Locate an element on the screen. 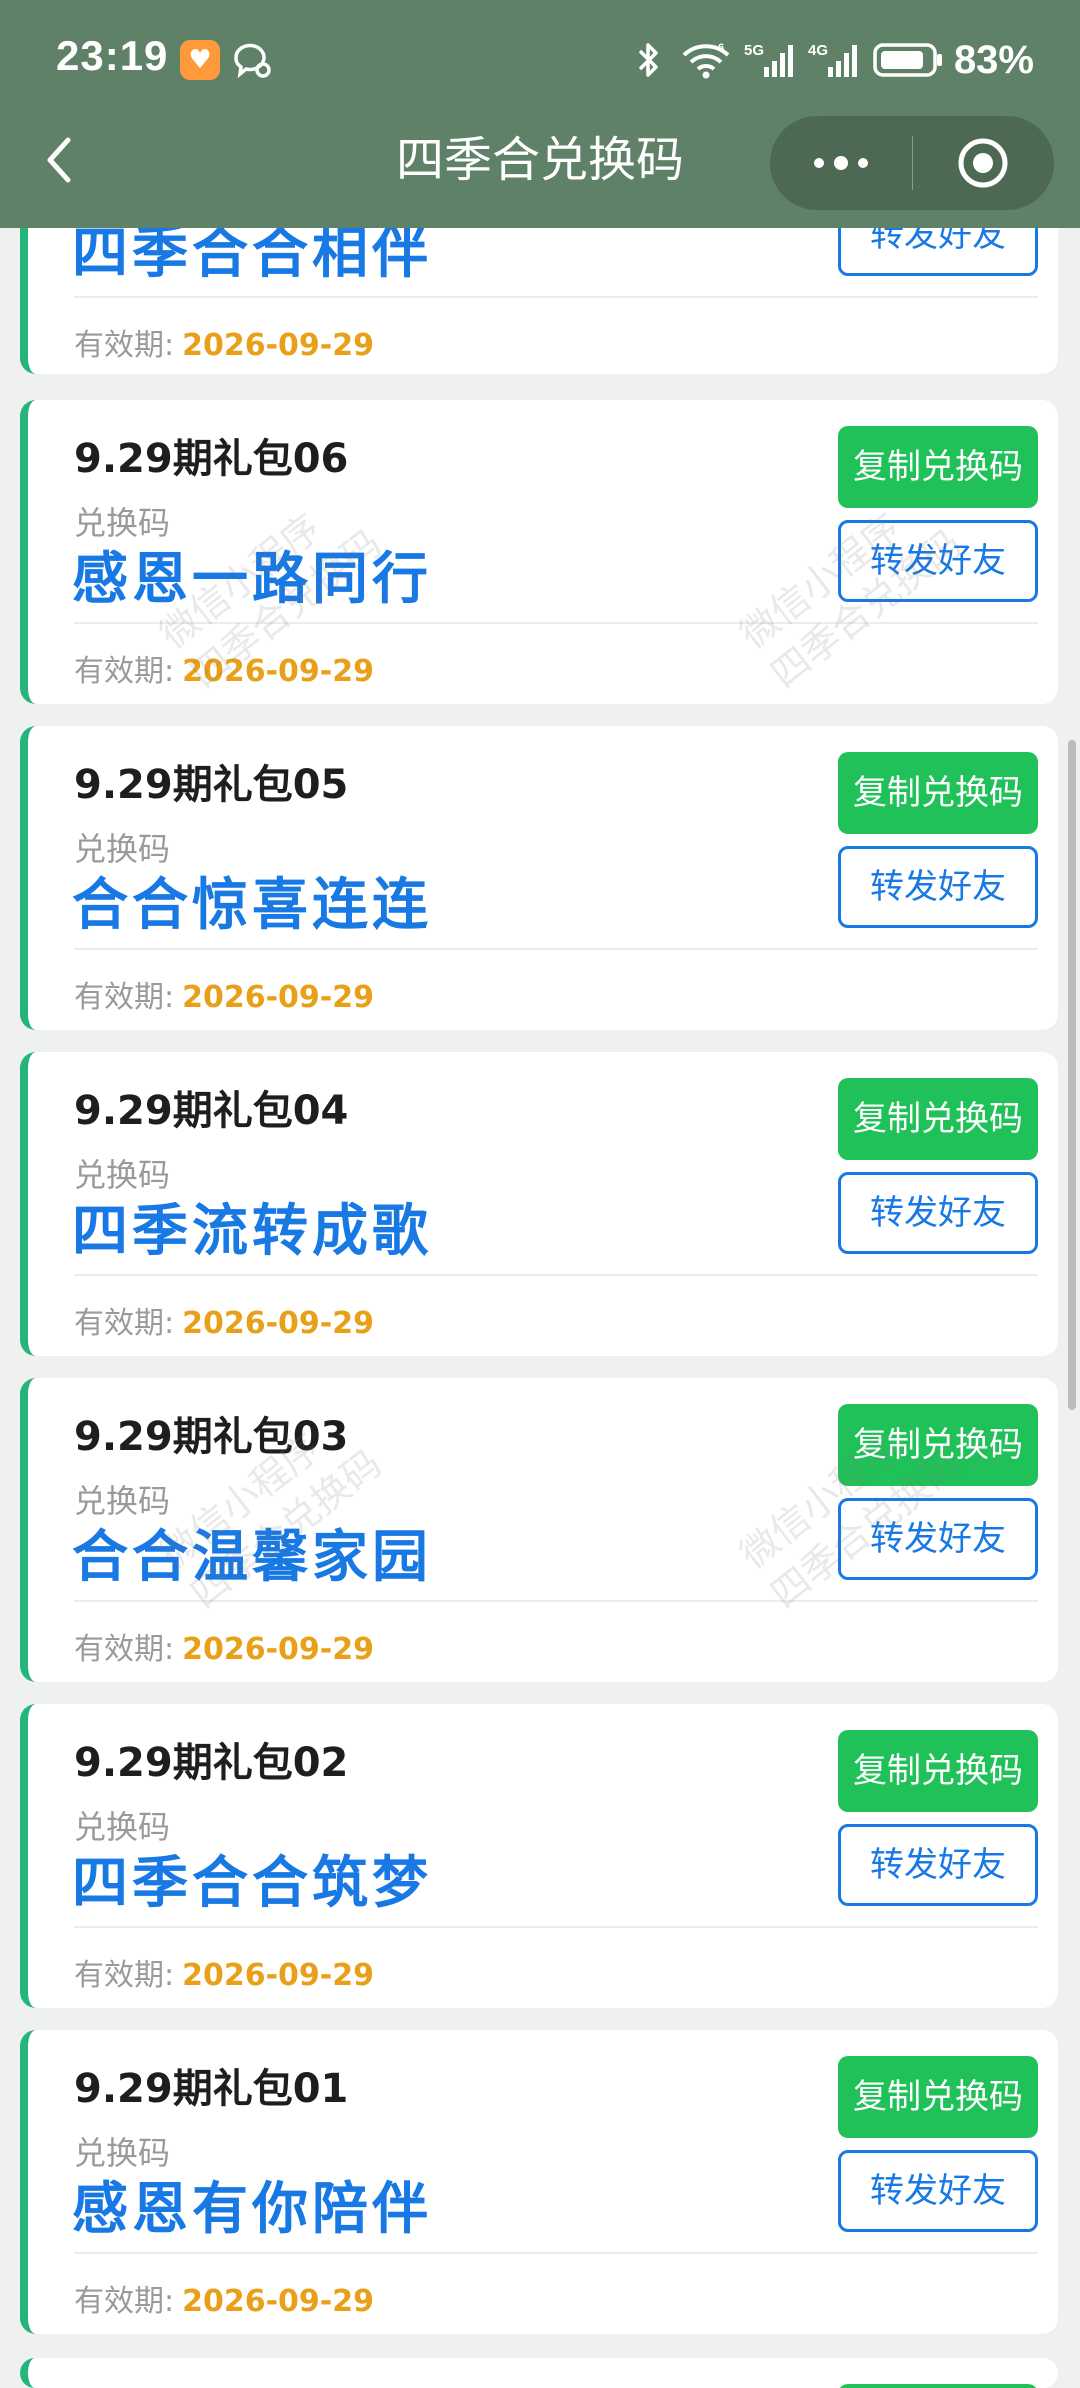  card-title: 9.29期礼包05 is located at coordinates (211, 785).